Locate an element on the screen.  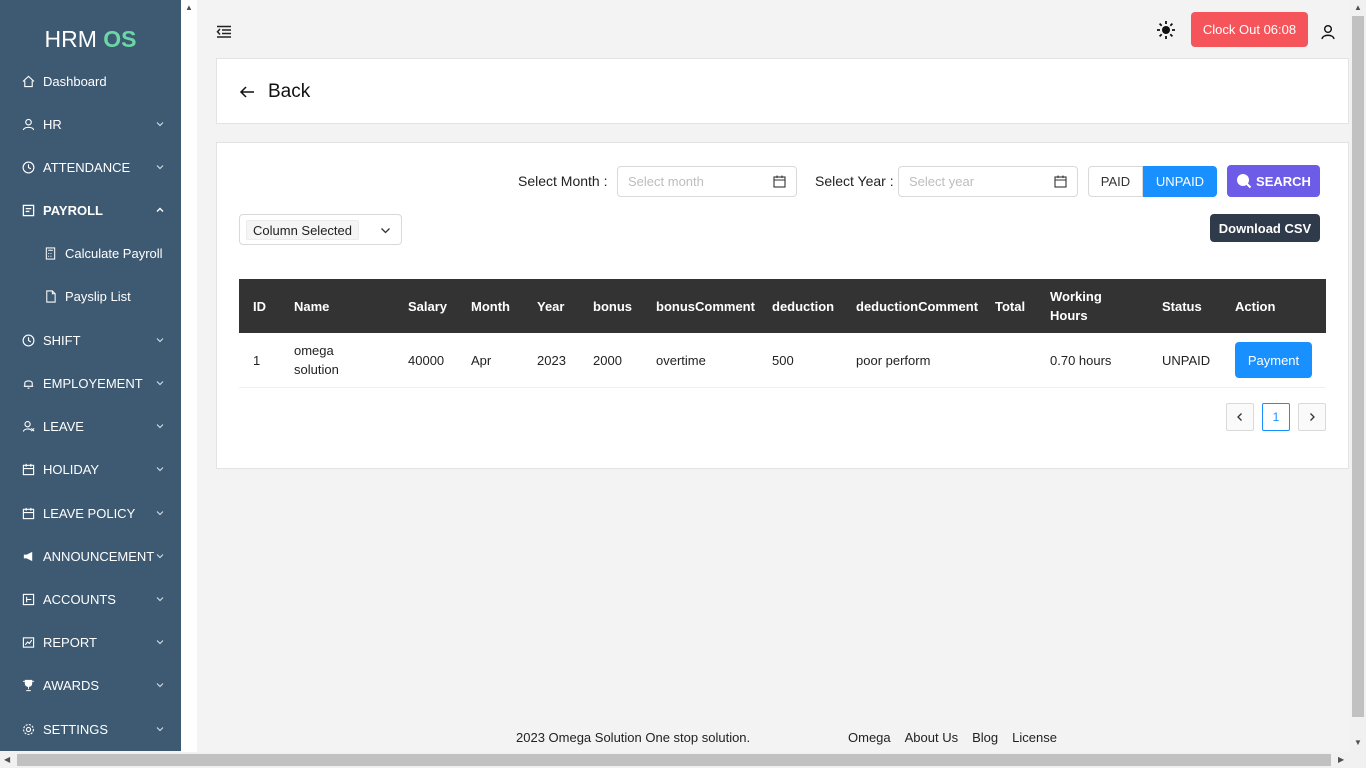
horizontal-scroll-thumb is located at coordinates (674, 760).